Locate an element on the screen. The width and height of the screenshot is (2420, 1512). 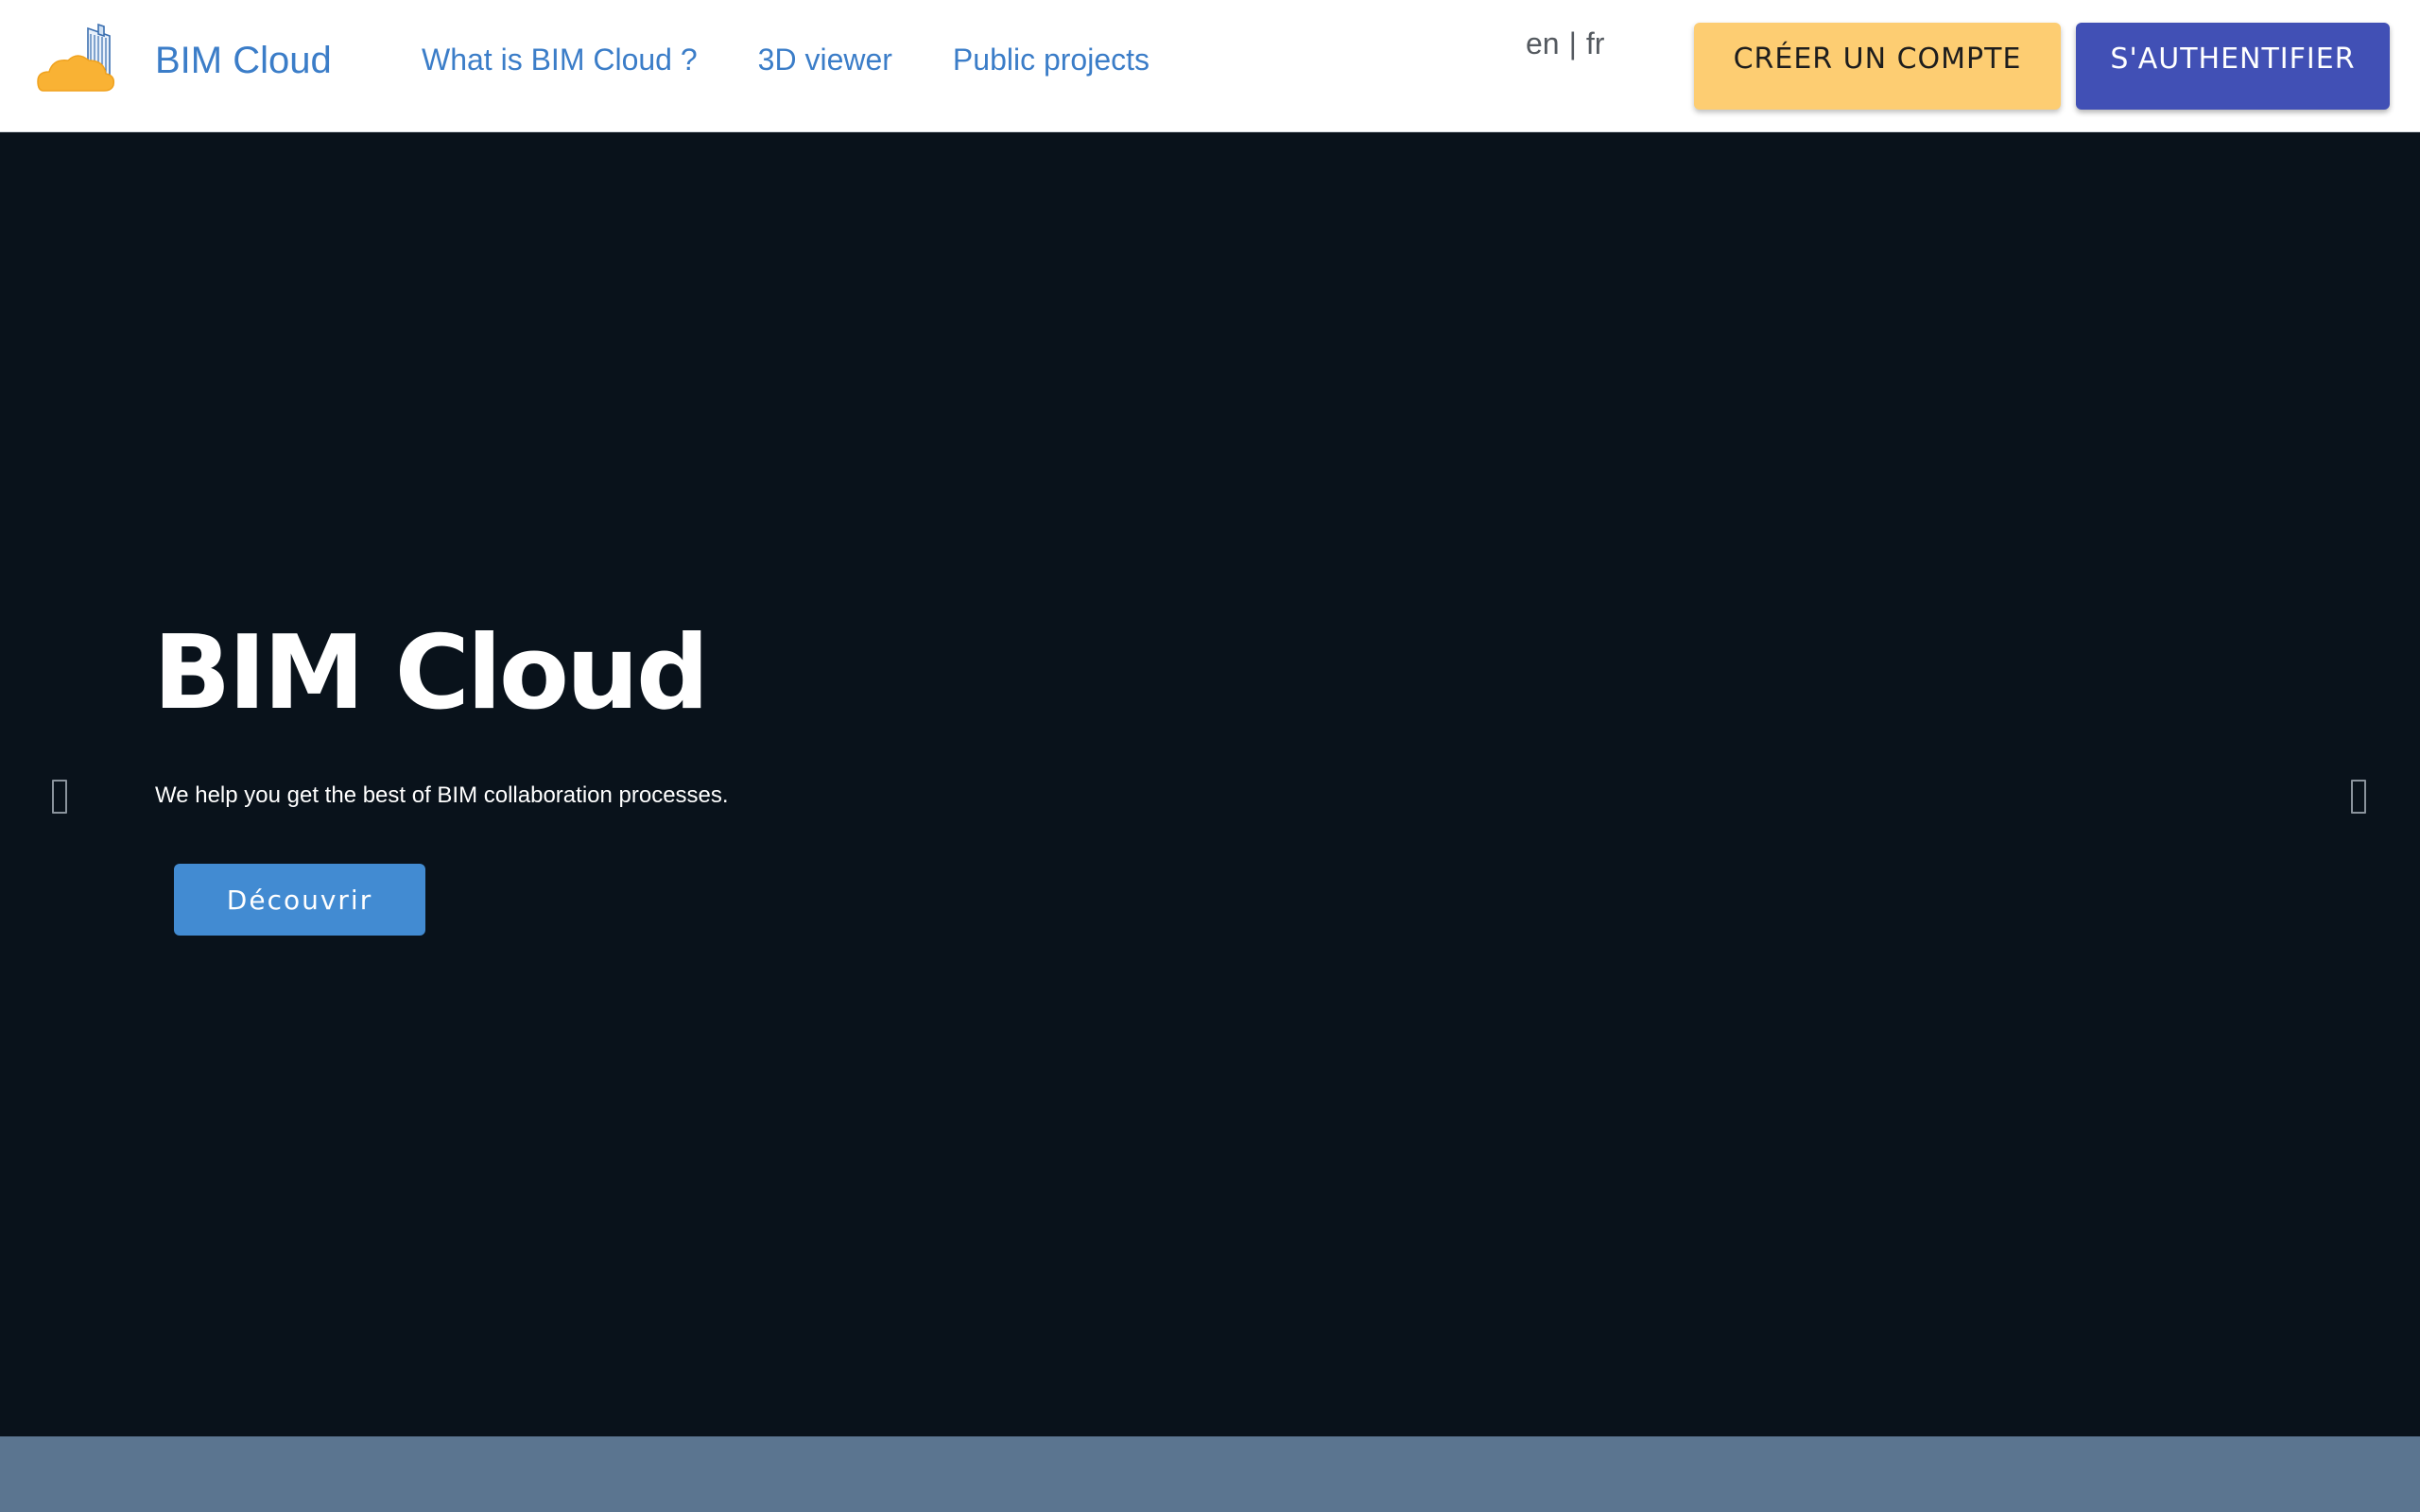
hero-title: BIM Cloud is located at coordinates (431, 673).